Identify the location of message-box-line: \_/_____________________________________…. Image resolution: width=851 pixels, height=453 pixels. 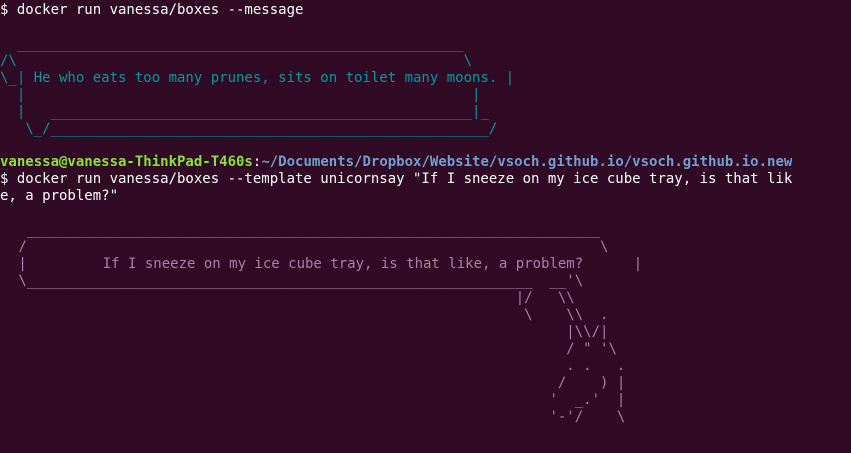
(249, 129).